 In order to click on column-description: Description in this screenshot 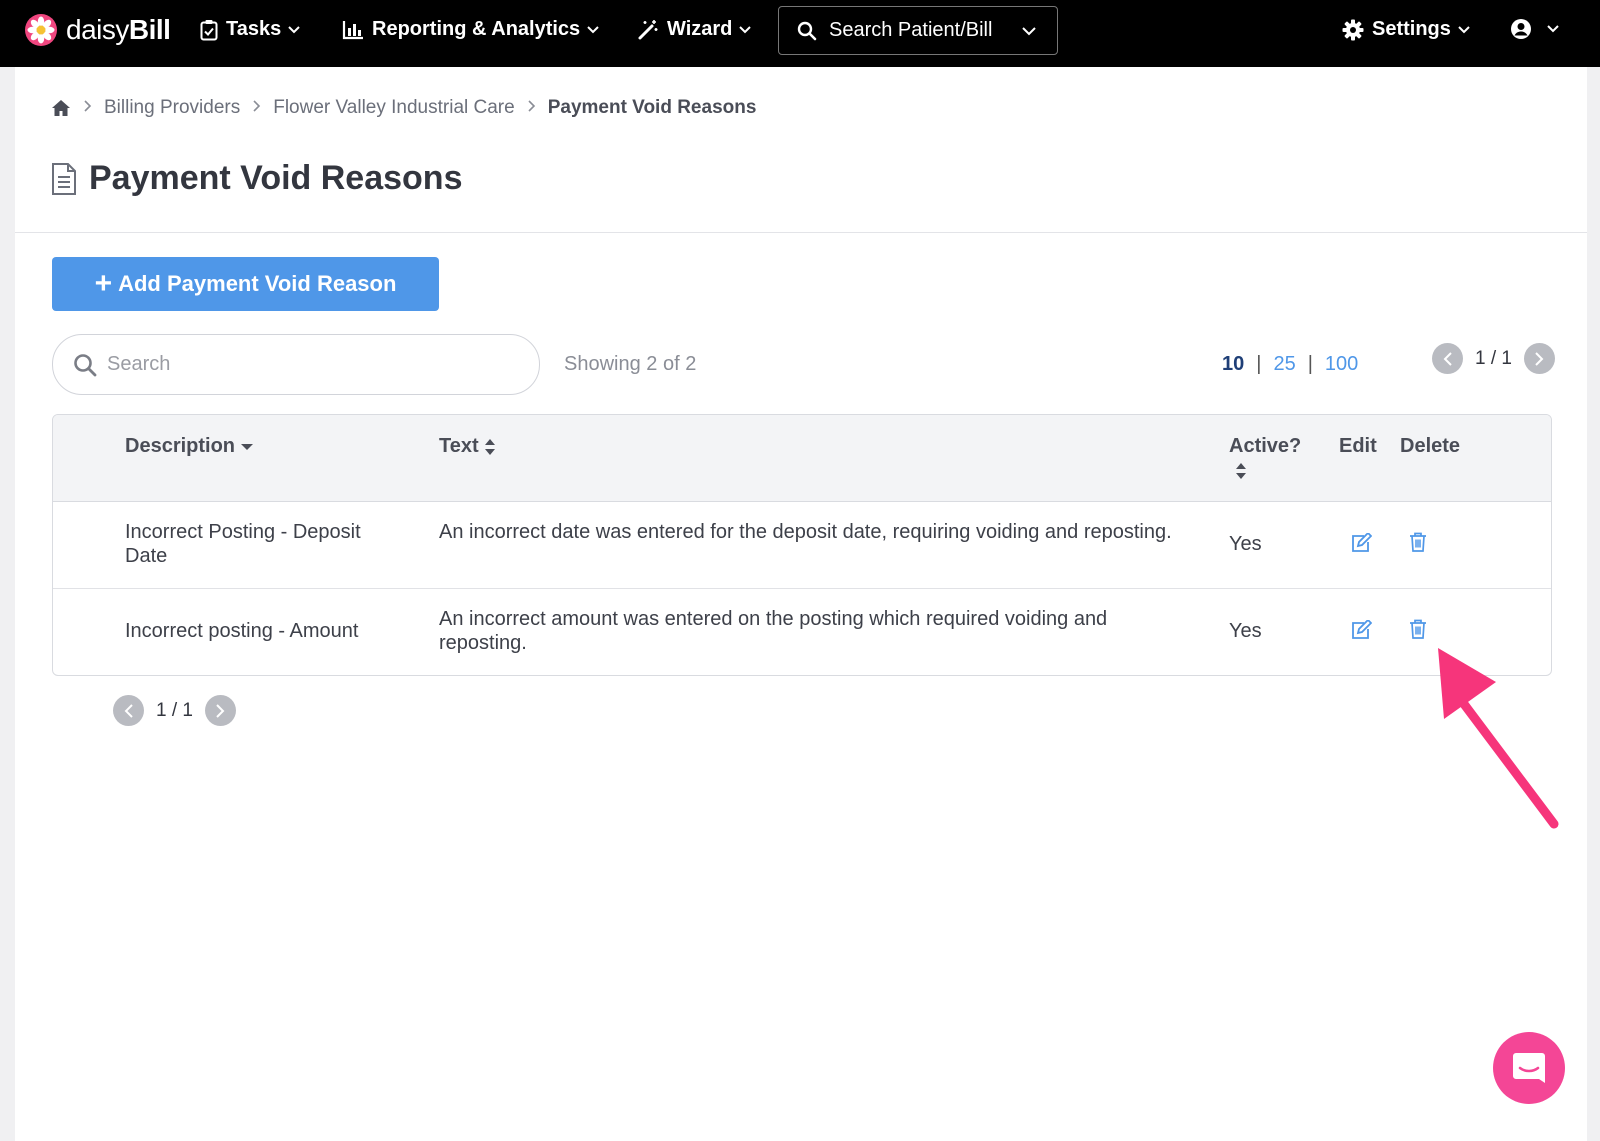, I will do `click(189, 446)`.